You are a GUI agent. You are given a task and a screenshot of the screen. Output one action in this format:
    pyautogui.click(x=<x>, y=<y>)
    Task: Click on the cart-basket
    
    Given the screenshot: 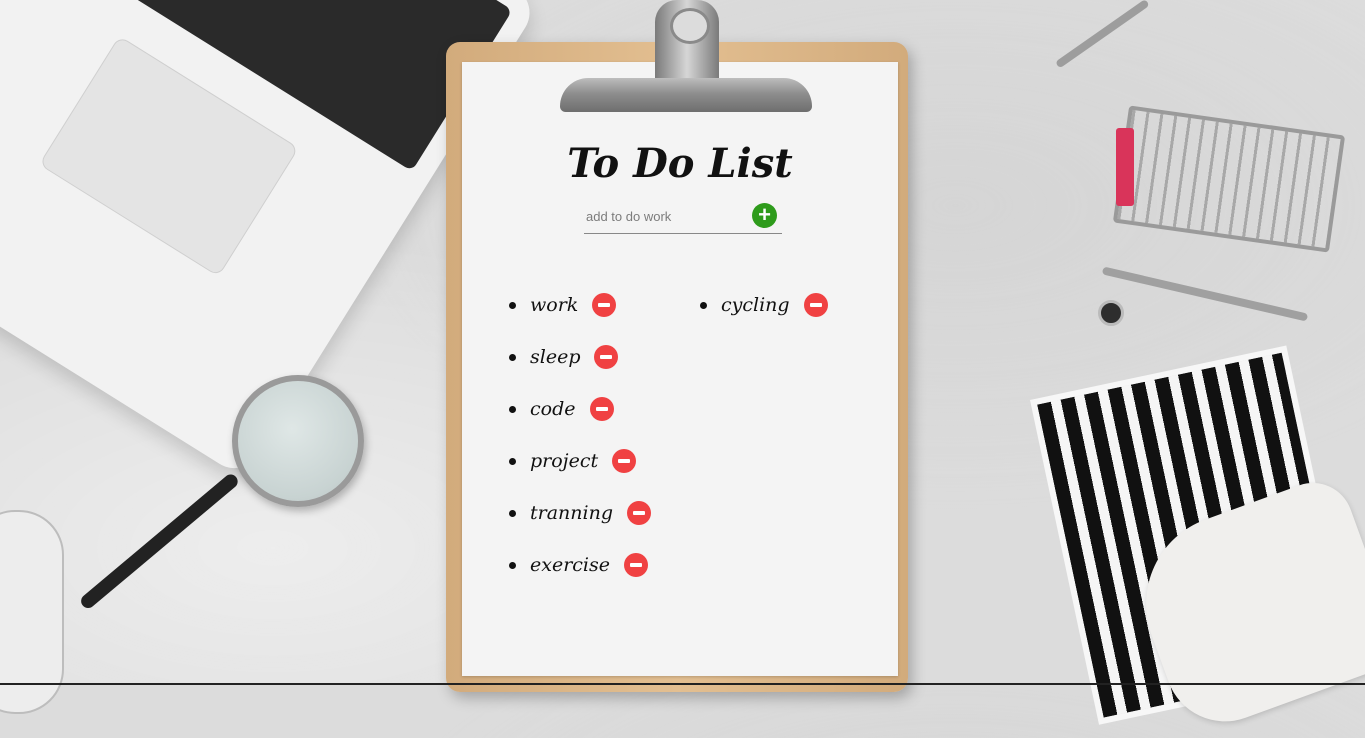 What is the action you would take?
    pyautogui.click(x=1229, y=179)
    